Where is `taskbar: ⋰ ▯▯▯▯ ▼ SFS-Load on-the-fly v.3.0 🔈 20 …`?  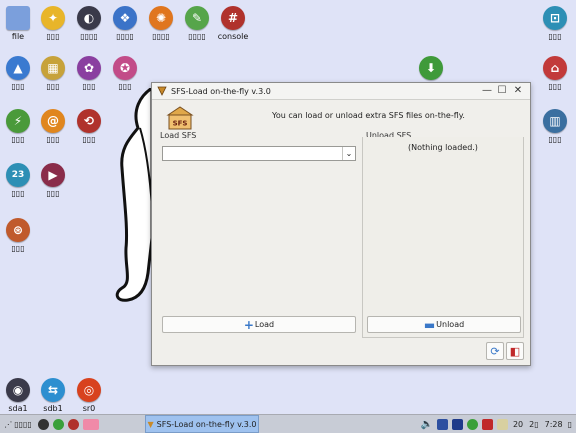
taskbar: ⋰ ▯▯▯▯ ▼ SFS-Load on-the-fly v.3.0 🔈 20 … is located at coordinates (288, 423).